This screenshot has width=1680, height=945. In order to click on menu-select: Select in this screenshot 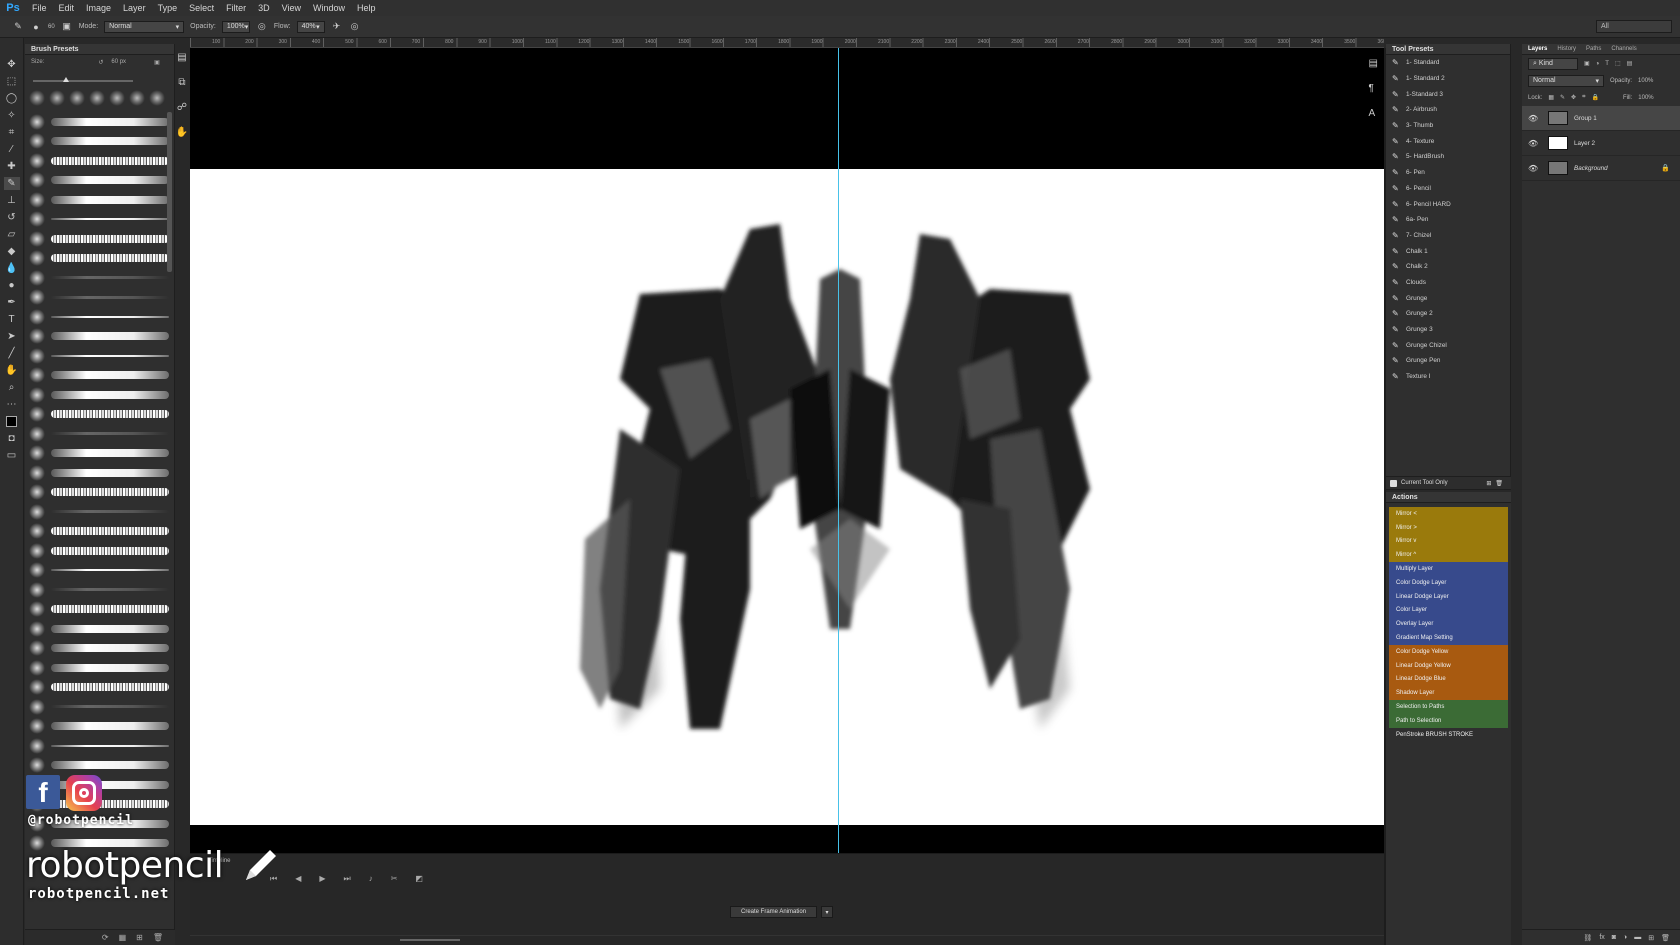, I will do `click(201, 8)`.